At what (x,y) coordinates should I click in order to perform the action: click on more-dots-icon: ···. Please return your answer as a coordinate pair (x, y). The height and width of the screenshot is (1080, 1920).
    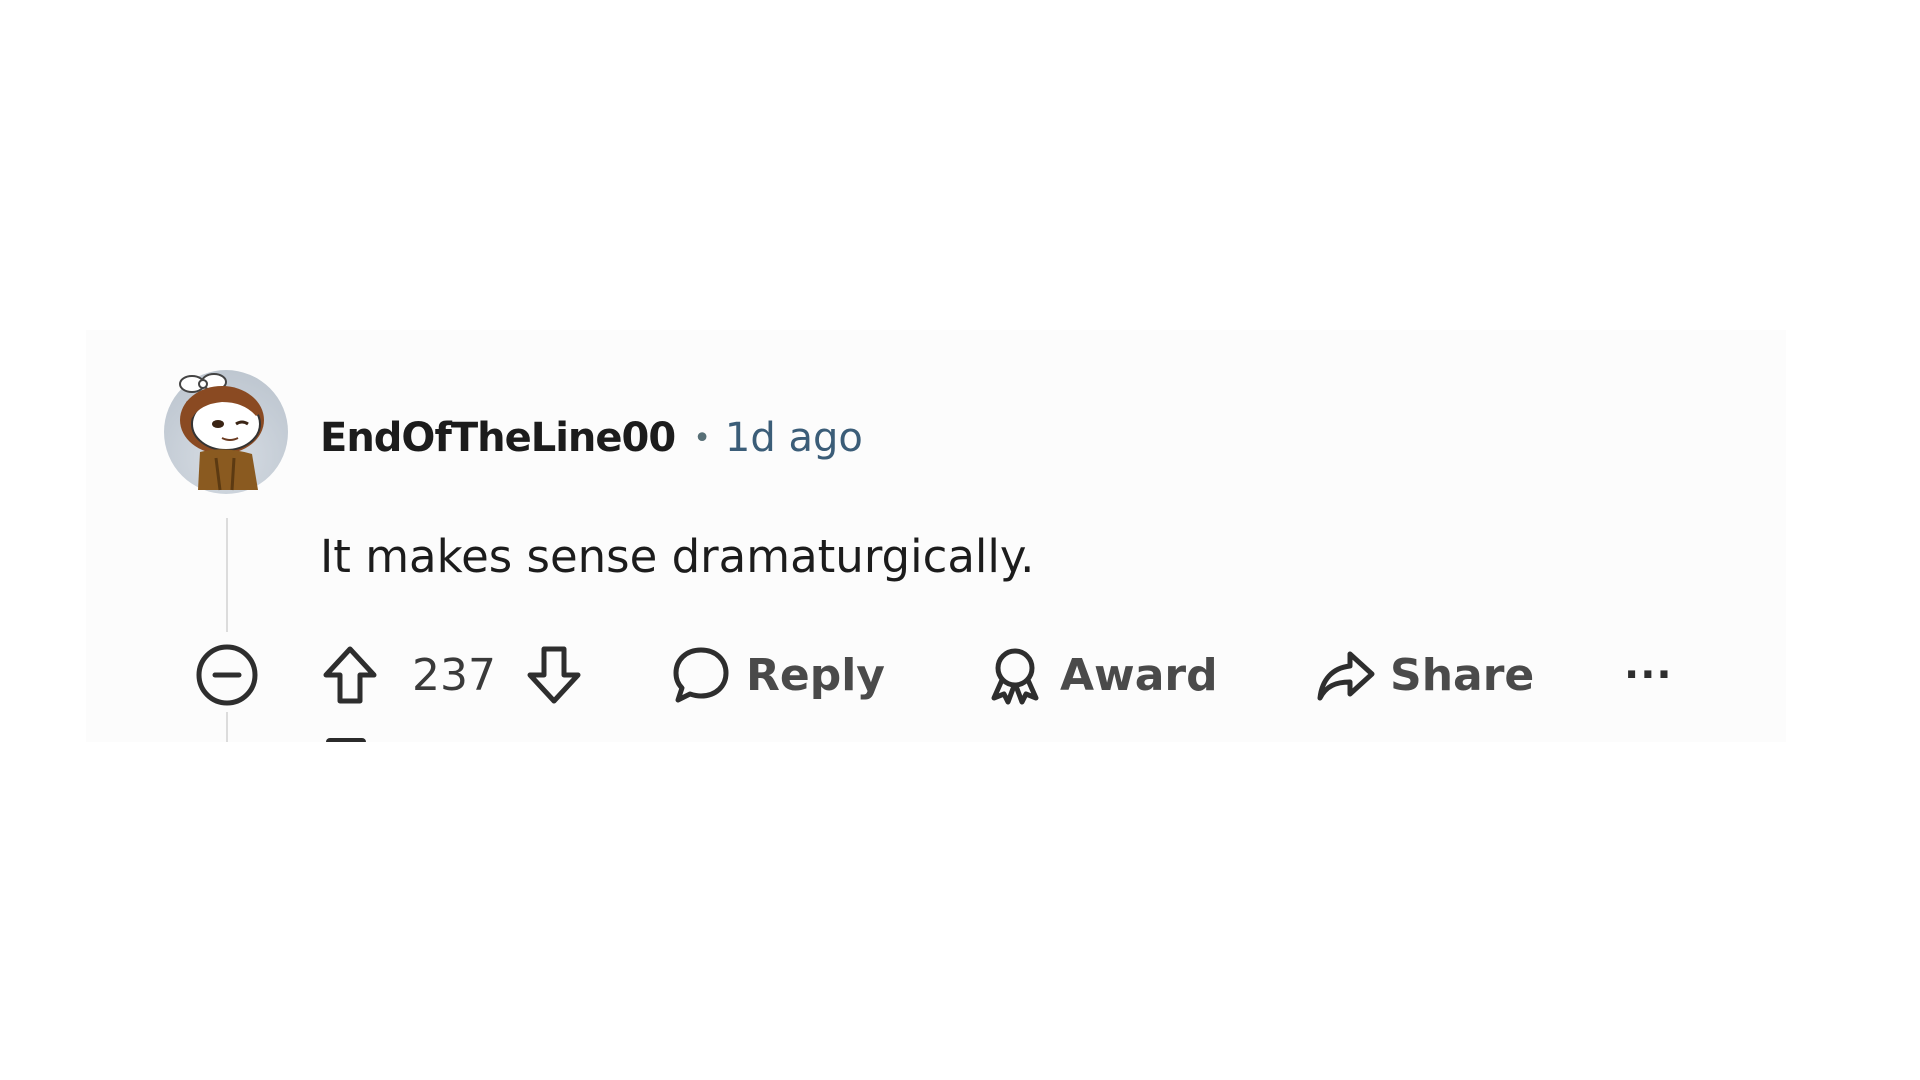
    Looking at the image, I should click on (1648, 675).